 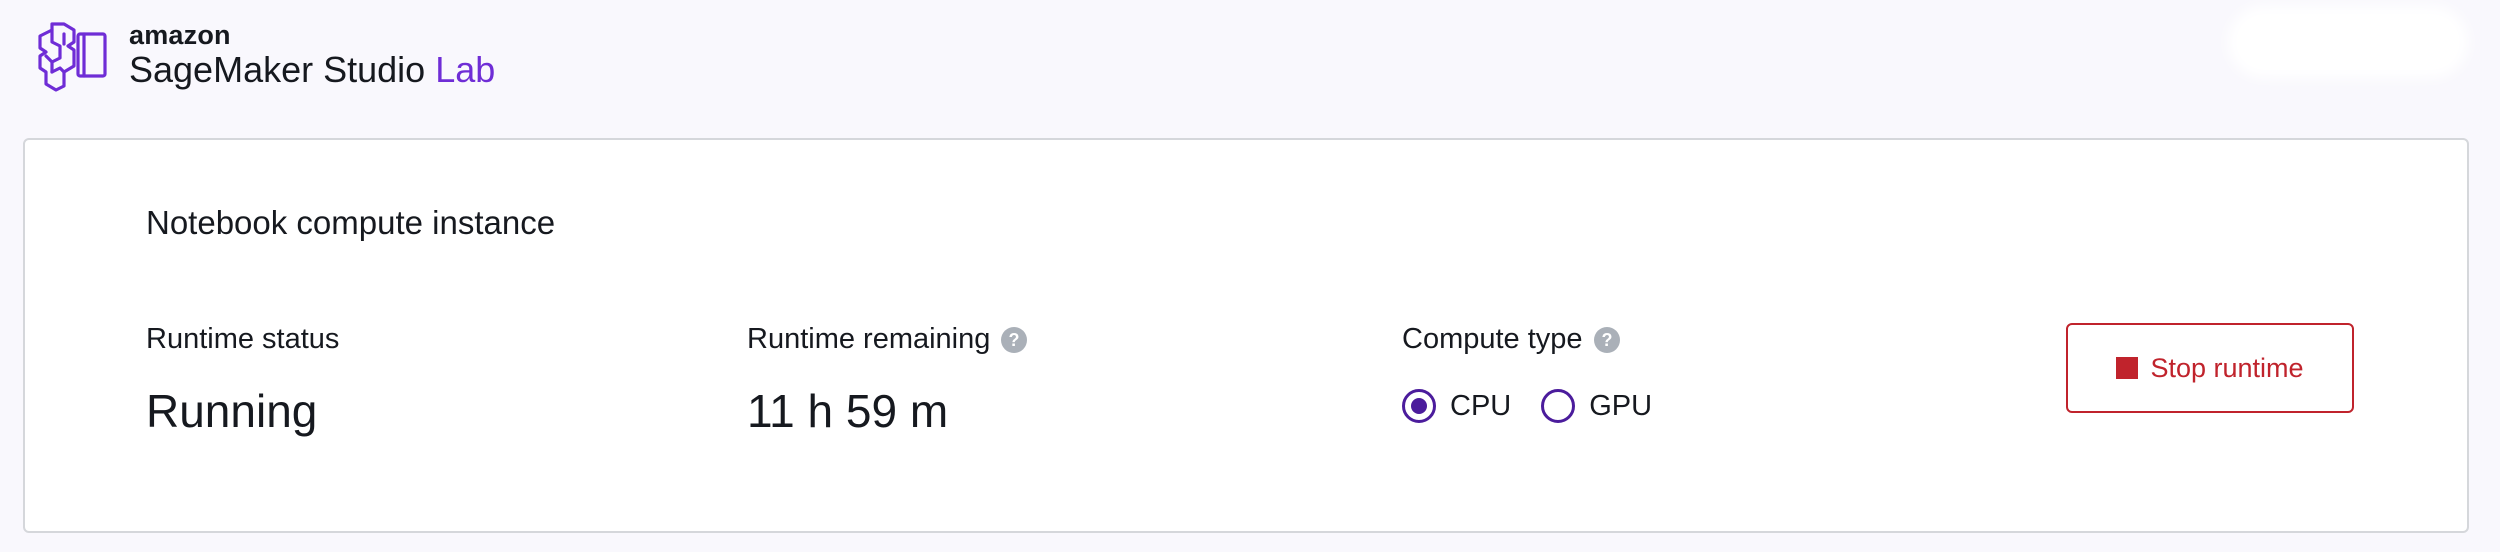 I want to click on compute-type-option-label: GPU, so click(x=1621, y=405).